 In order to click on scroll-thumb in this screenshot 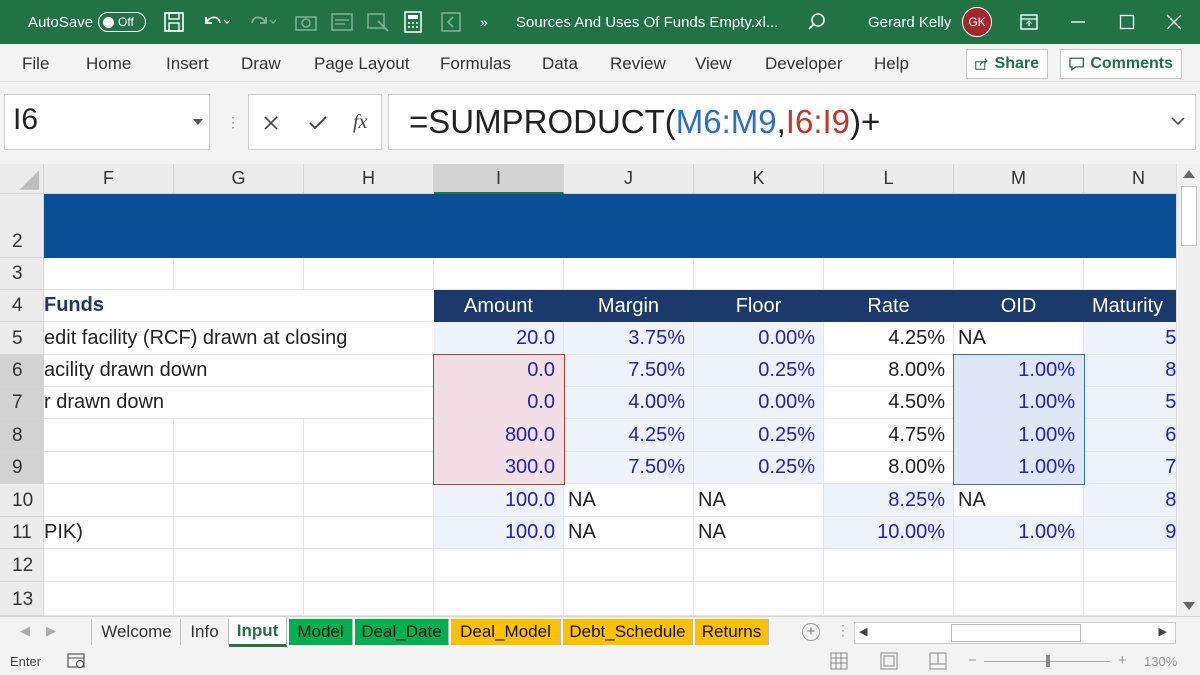, I will do `click(1189, 216)`.